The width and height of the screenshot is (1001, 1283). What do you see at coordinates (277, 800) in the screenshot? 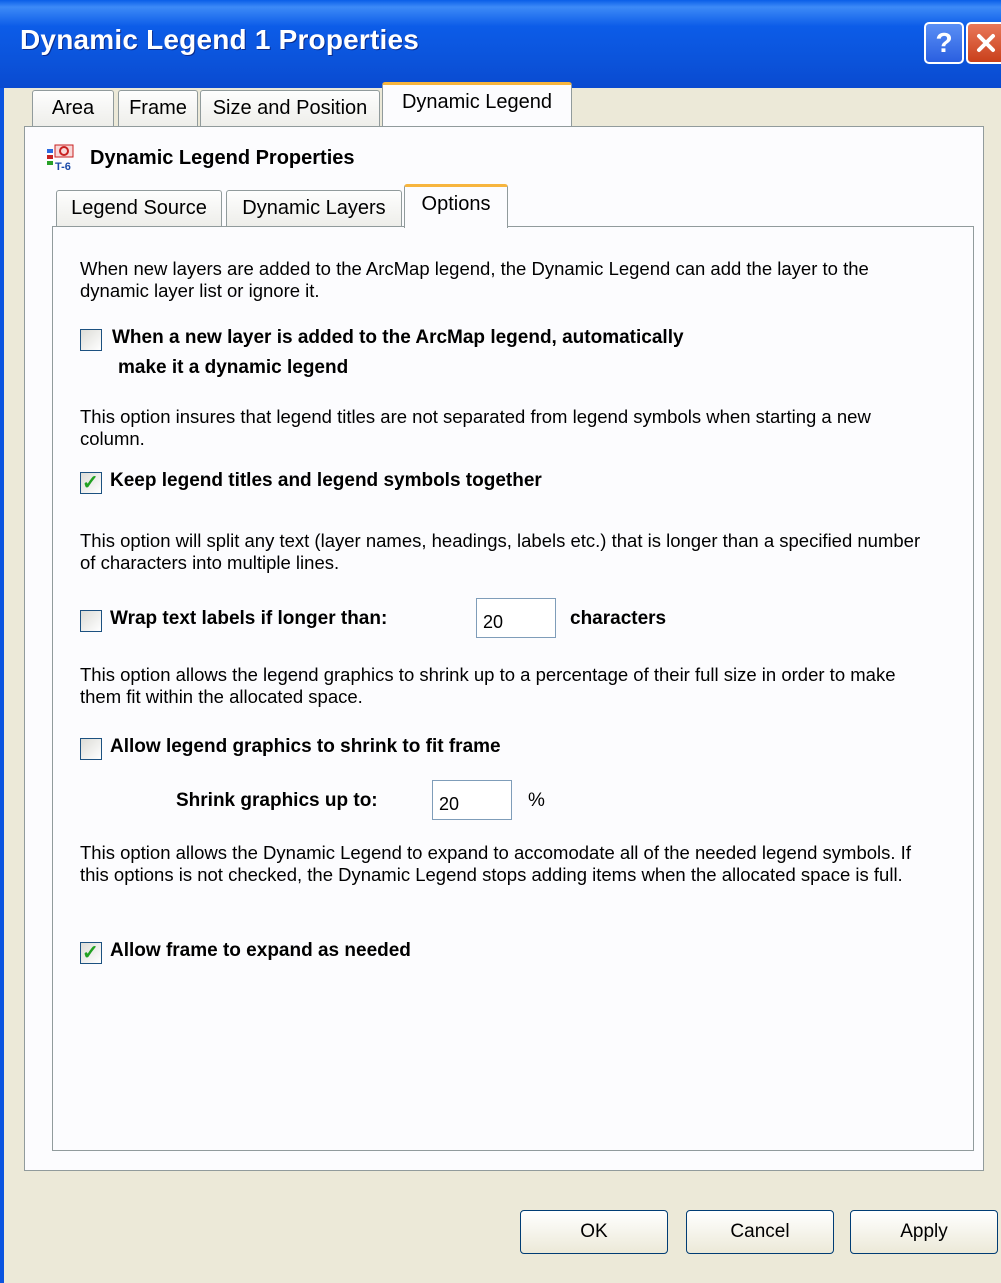
I see `shrink-amount-label: Shrink graphics up to:` at bounding box center [277, 800].